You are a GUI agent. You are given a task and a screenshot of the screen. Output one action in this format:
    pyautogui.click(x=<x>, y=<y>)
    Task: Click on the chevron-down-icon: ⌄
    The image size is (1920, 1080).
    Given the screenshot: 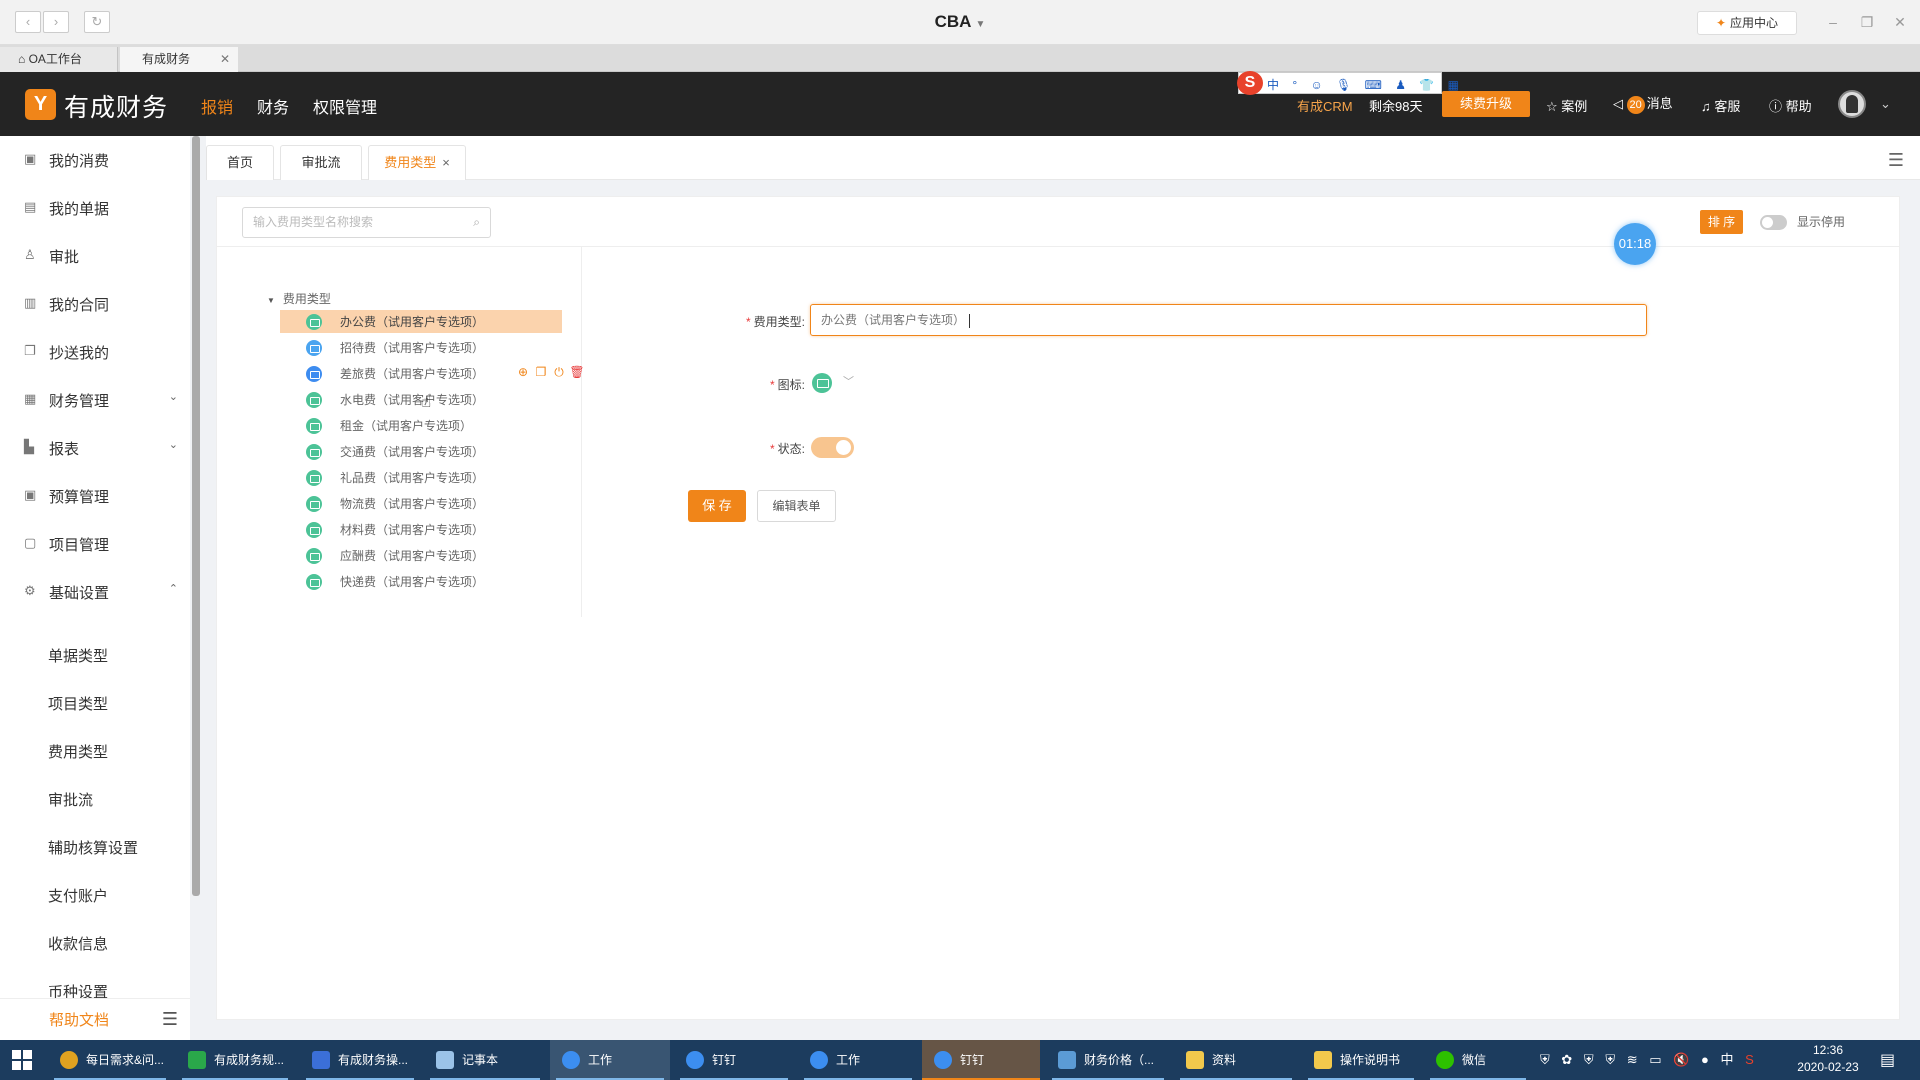 What is the action you would take?
    pyautogui.click(x=1885, y=104)
    